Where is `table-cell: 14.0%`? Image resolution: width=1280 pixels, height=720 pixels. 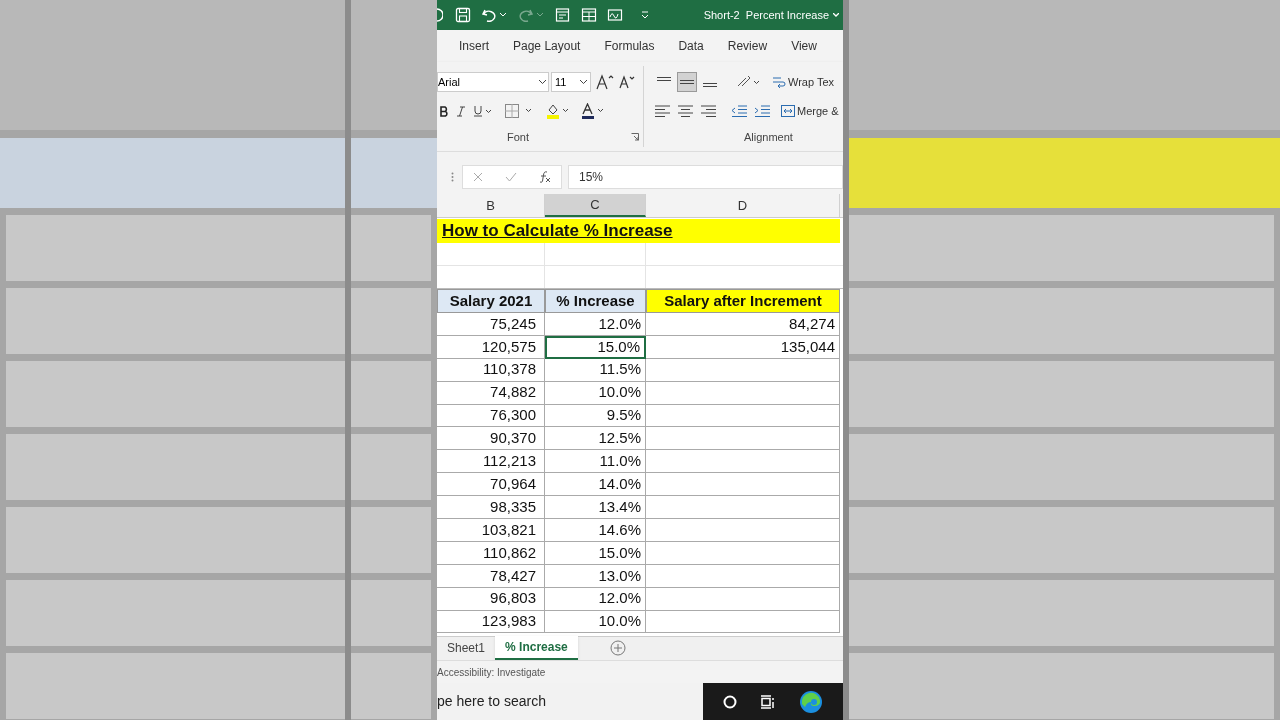
table-cell: 14.0% is located at coordinates (595, 485).